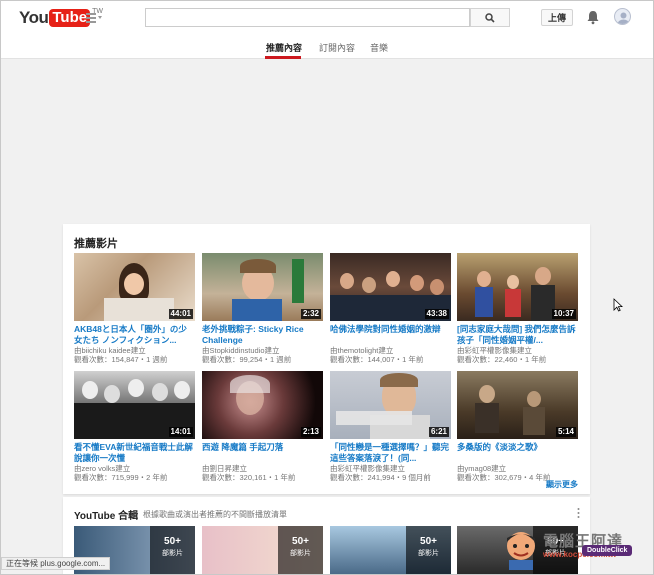 Image resolution: width=654 pixels, height=575 pixels. What do you see at coordinates (436, 314) in the screenshot?
I see `video-duration: 43:38` at bounding box center [436, 314].